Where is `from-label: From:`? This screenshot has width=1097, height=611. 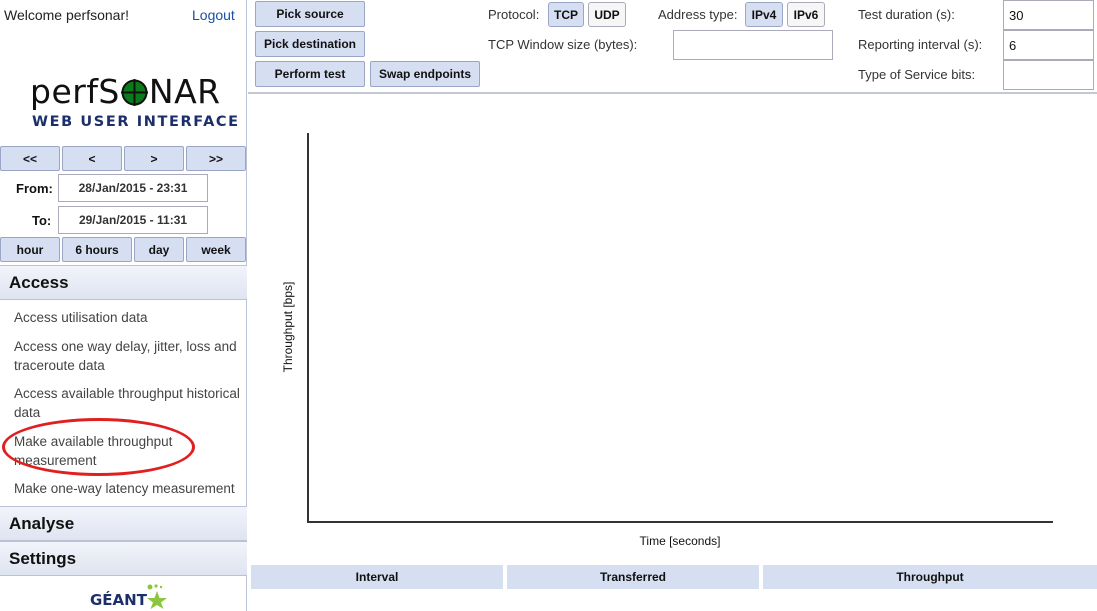
from-label: From: is located at coordinates (34, 188).